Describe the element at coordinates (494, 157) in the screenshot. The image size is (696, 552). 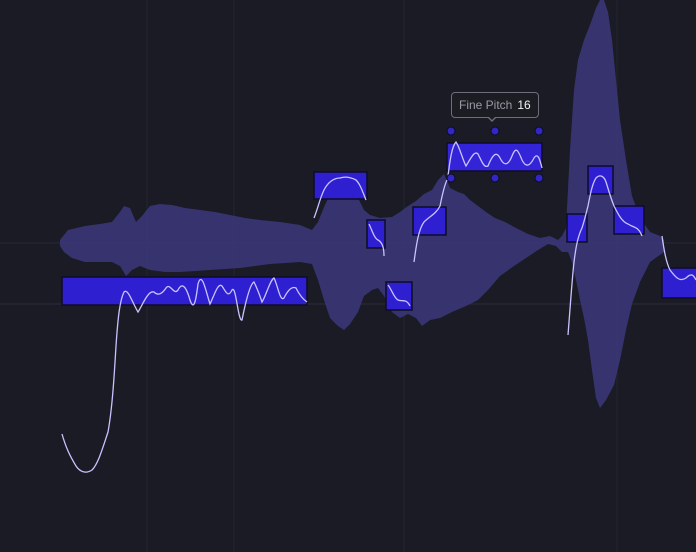
I see `note-blob-selected` at that location.